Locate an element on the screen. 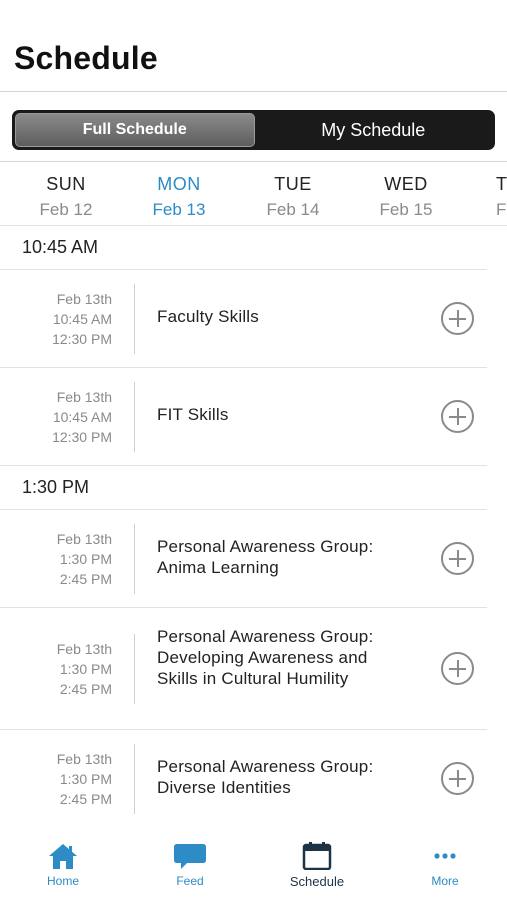 The height and width of the screenshot is (900, 507). day-name: T is located at coordinates (501, 184).